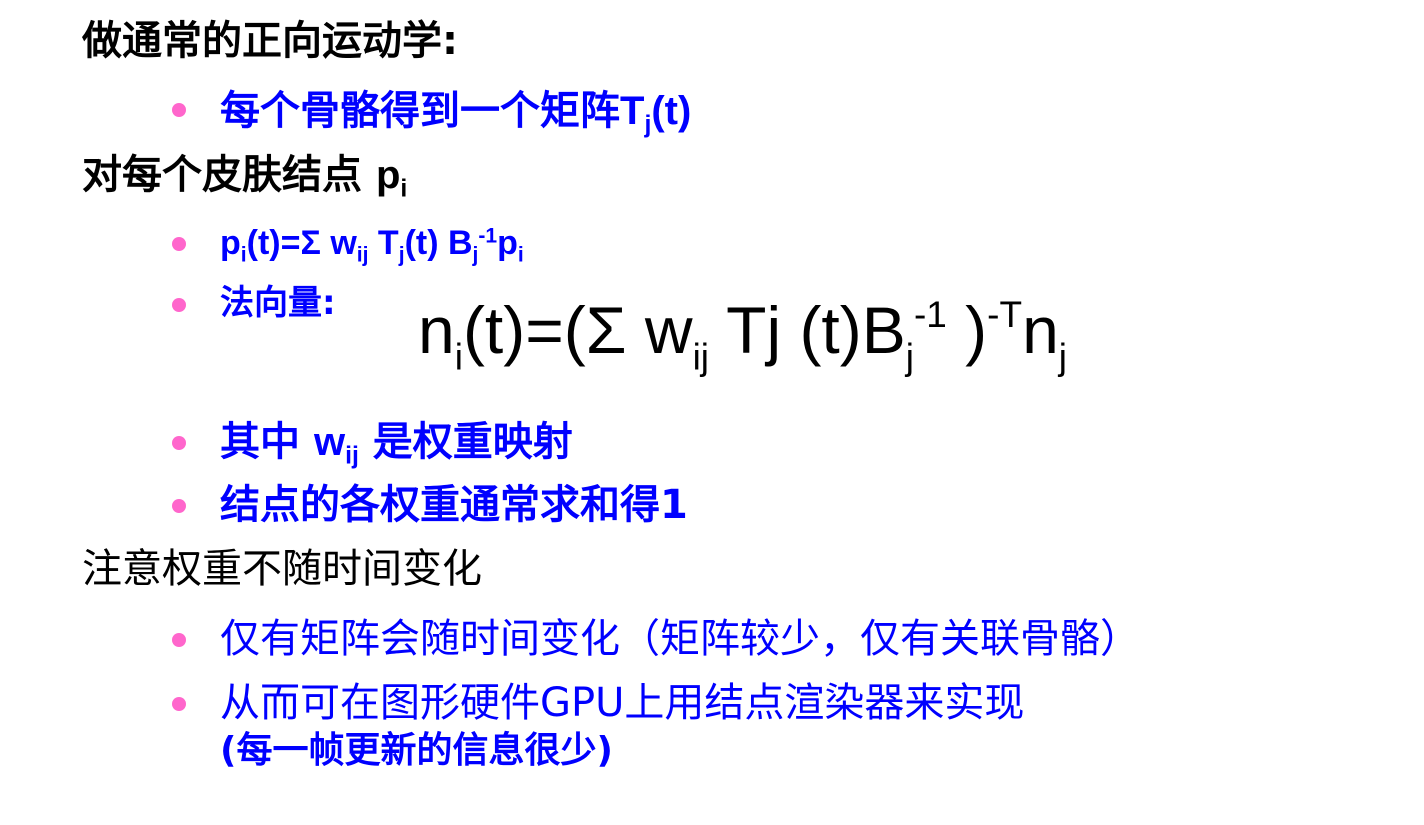 This screenshot has width=1424, height=825. I want to click on formula-part: Tj (t)B, so click(807, 330).